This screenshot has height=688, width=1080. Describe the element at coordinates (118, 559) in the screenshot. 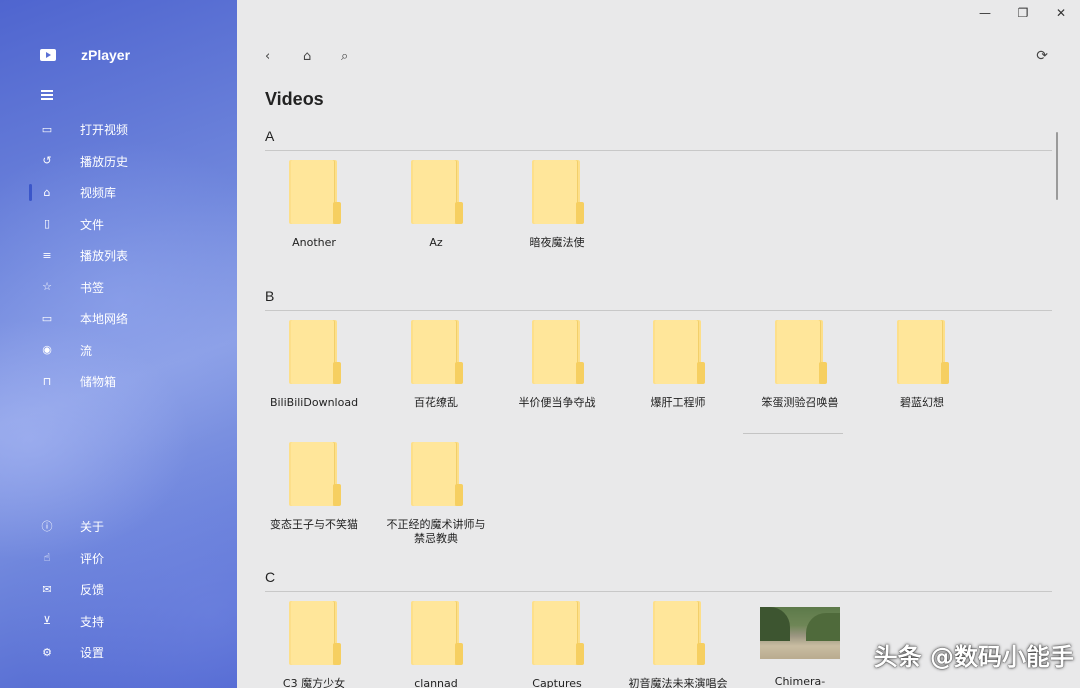

I see `sidebar-item-thumb-up: ☝评价` at that location.